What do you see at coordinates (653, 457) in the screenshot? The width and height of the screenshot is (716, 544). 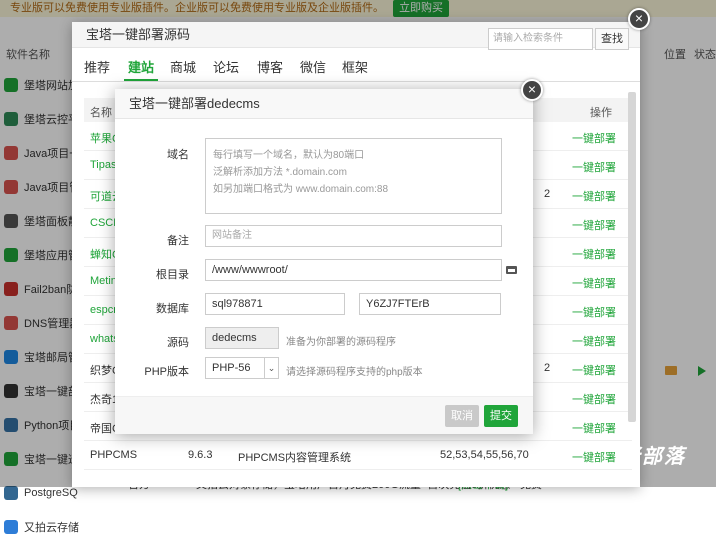 I see `watermark: 老部落` at bounding box center [653, 457].